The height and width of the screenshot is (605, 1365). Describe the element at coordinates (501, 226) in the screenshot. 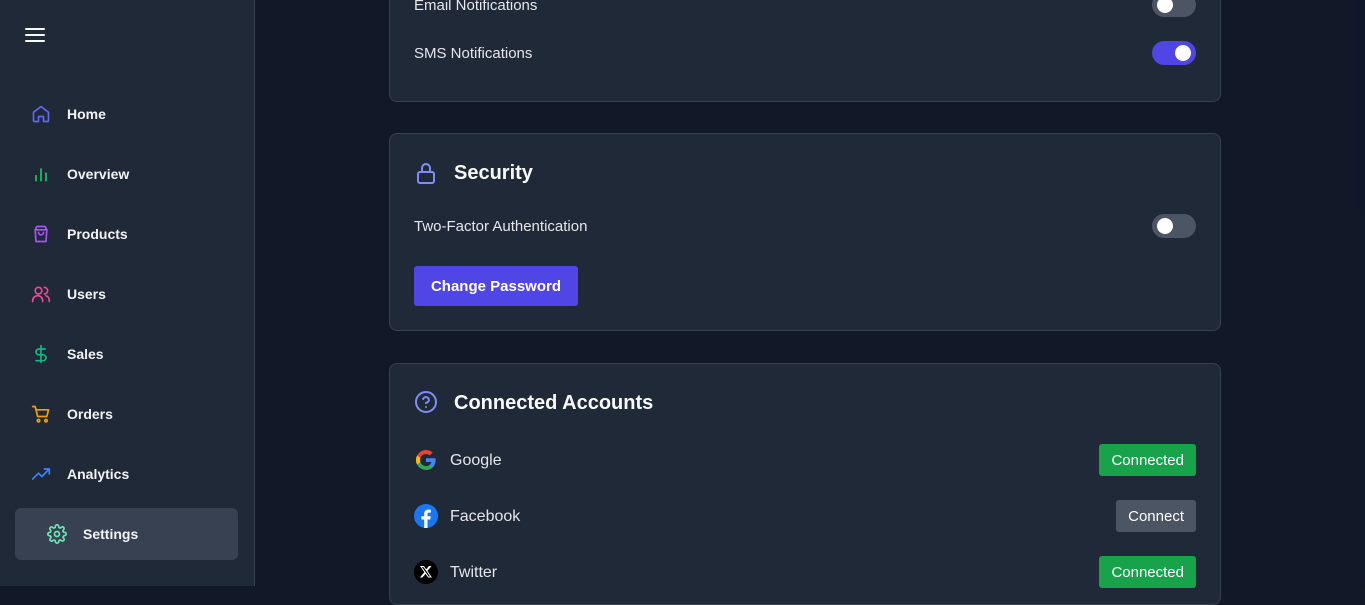

I see `two-factor-label: Two-Factor Authentication` at that location.